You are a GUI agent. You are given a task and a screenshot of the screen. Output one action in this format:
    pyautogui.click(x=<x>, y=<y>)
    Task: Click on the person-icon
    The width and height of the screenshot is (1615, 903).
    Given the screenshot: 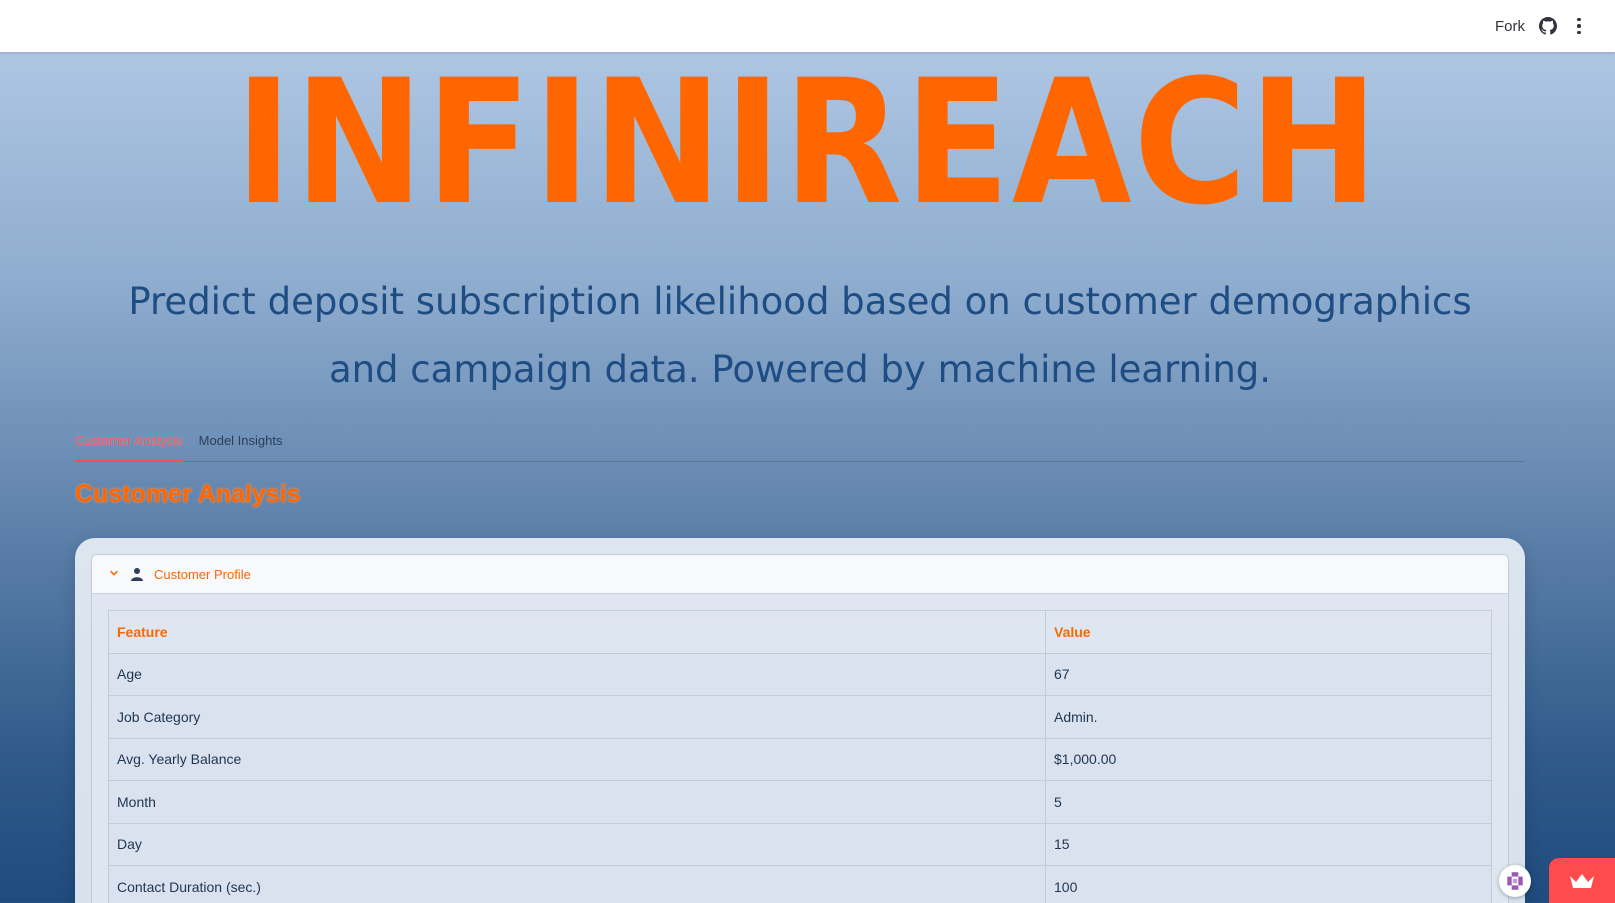 What is the action you would take?
    pyautogui.click(x=137, y=574)
    